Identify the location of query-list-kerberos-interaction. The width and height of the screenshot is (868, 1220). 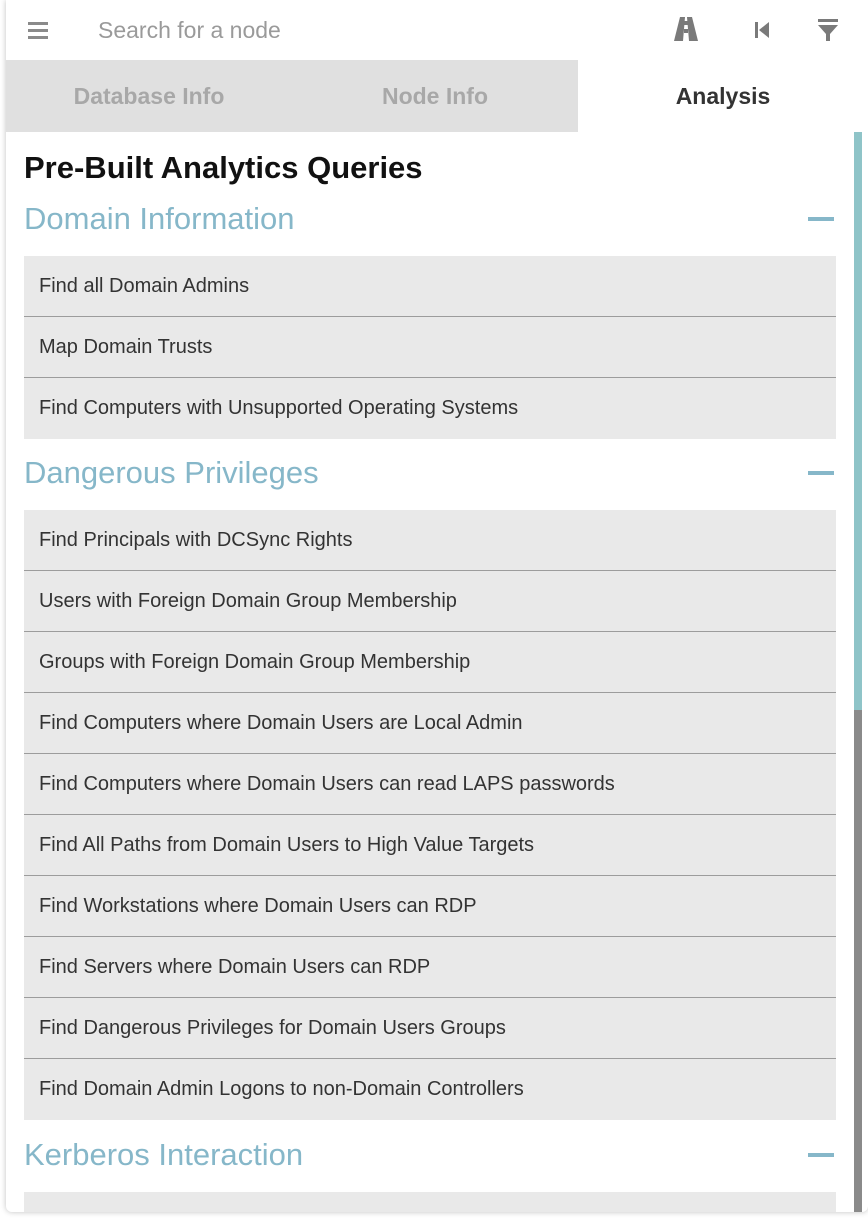
(430, 1202).